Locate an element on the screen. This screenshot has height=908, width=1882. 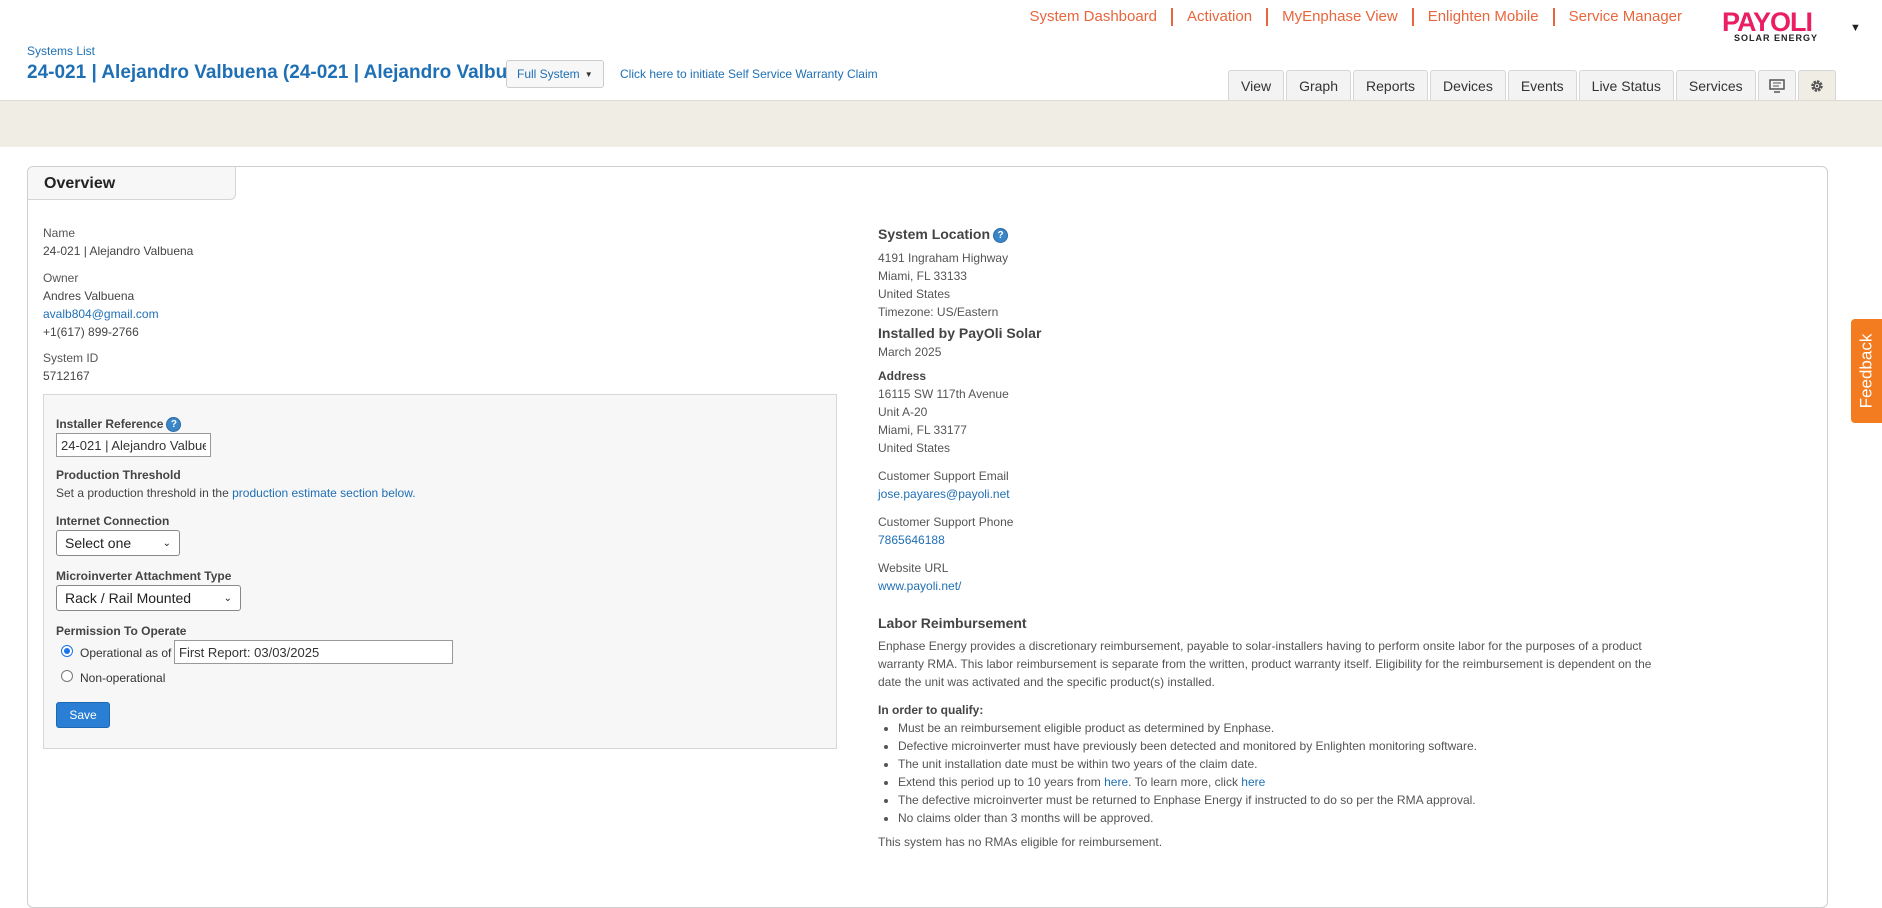
feedback-button: Feedback is located at coordinates (1866, 371).